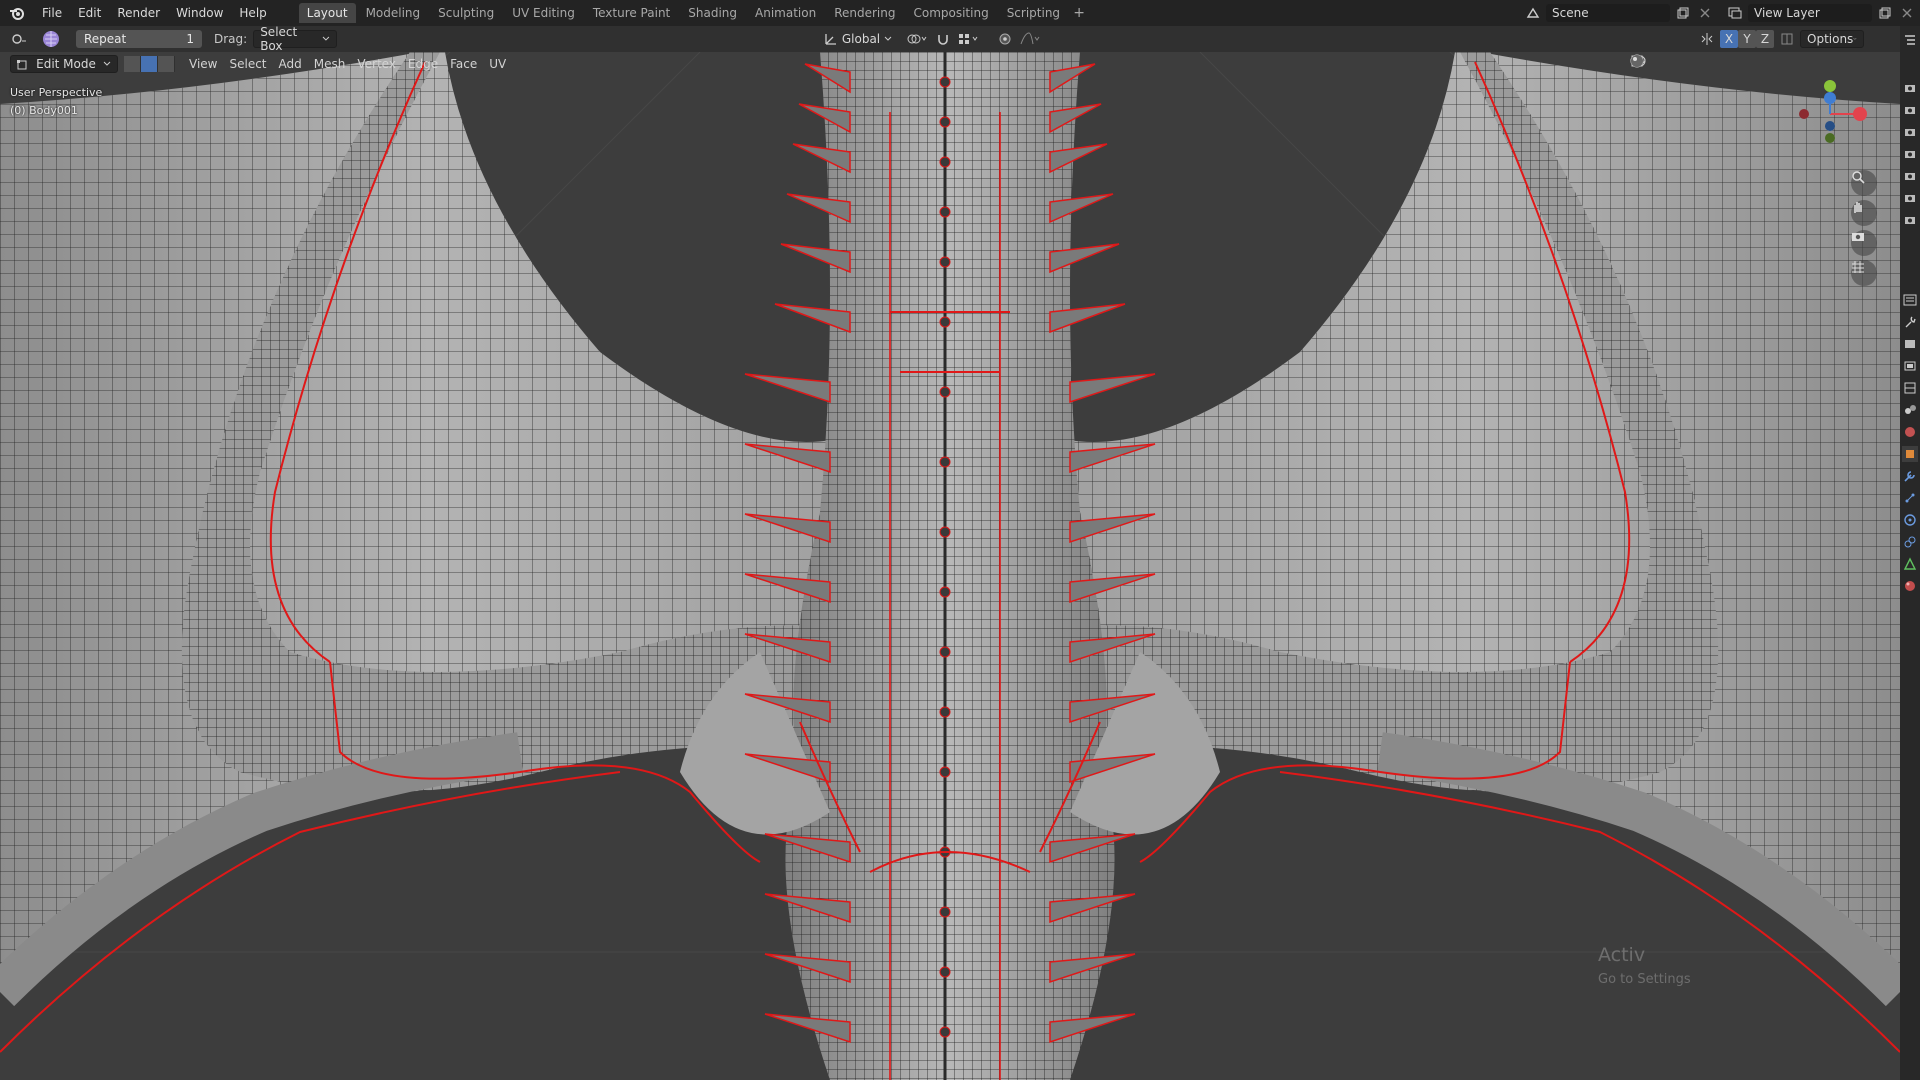  What do you see at coordinates (1735, 13) in the screenshot?
I see `view-layer-icon` at bounding box center [1735, 13].